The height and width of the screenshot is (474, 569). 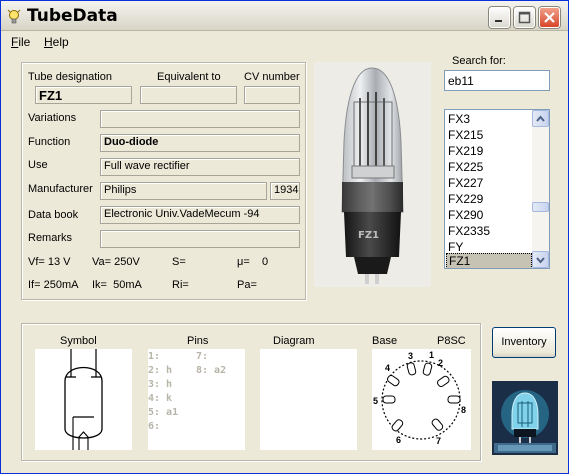 I want to click on equivalent-label: Equivalent to, so click(x=189, y=77).